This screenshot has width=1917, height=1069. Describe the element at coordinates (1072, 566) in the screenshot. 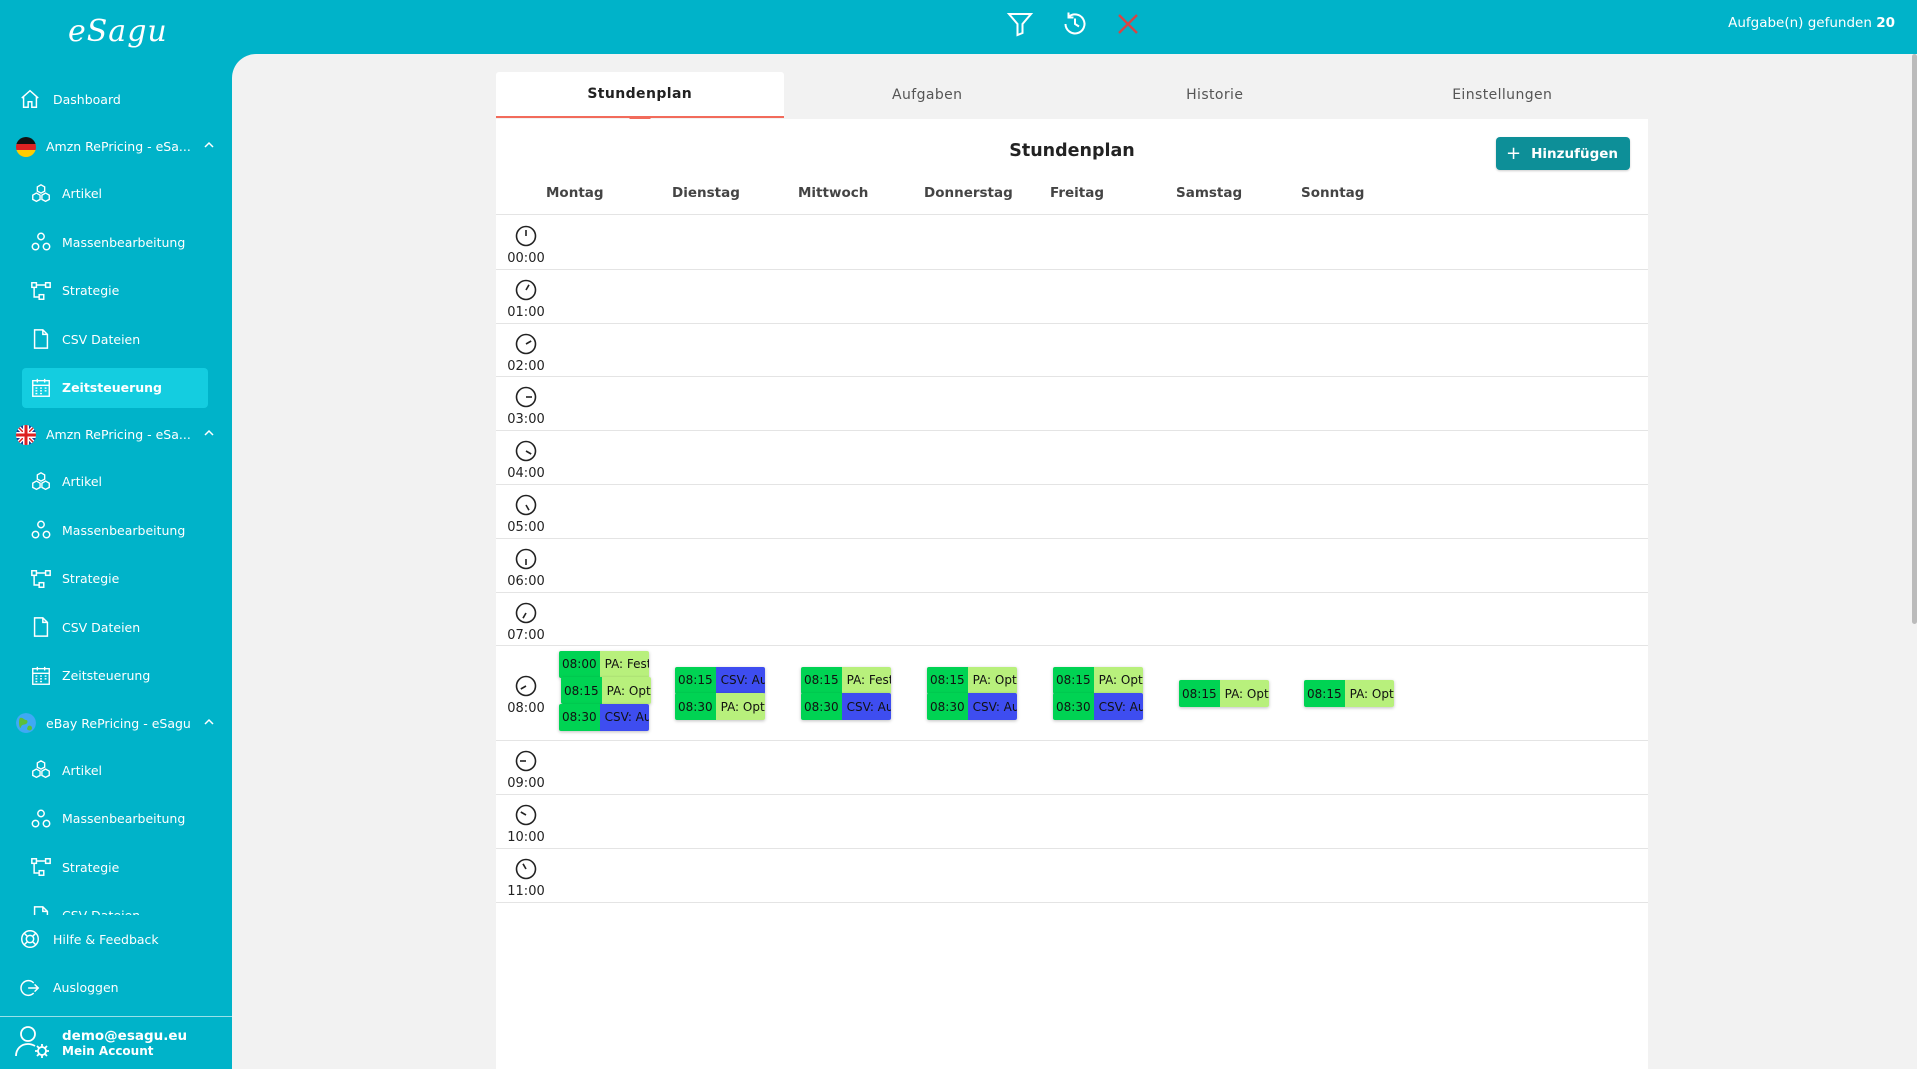

I see `hour-row: 06:00` at that location.